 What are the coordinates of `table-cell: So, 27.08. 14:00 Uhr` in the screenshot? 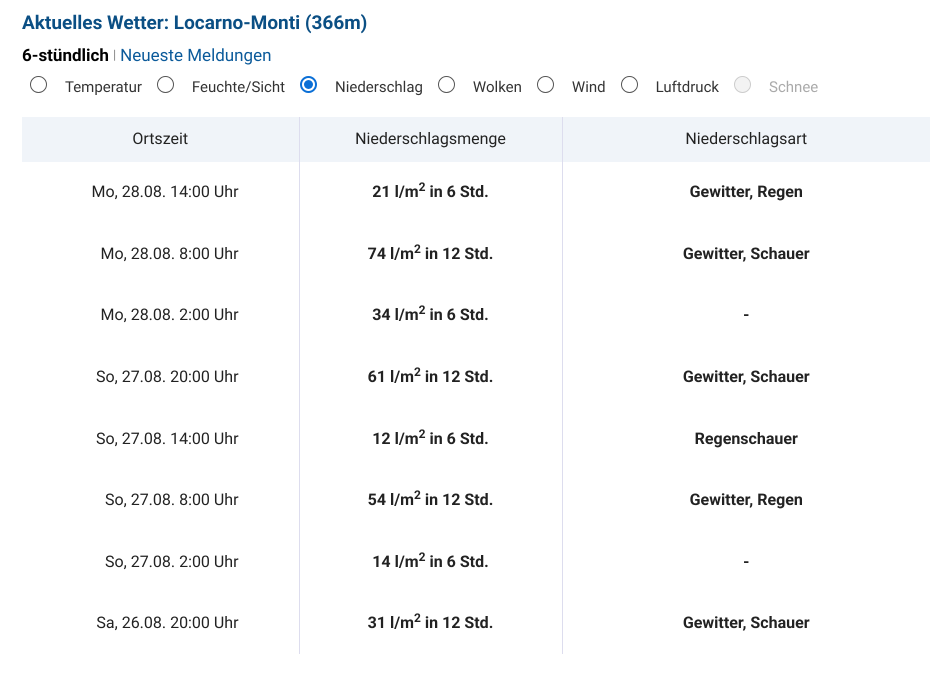 It's located at (160, 439).